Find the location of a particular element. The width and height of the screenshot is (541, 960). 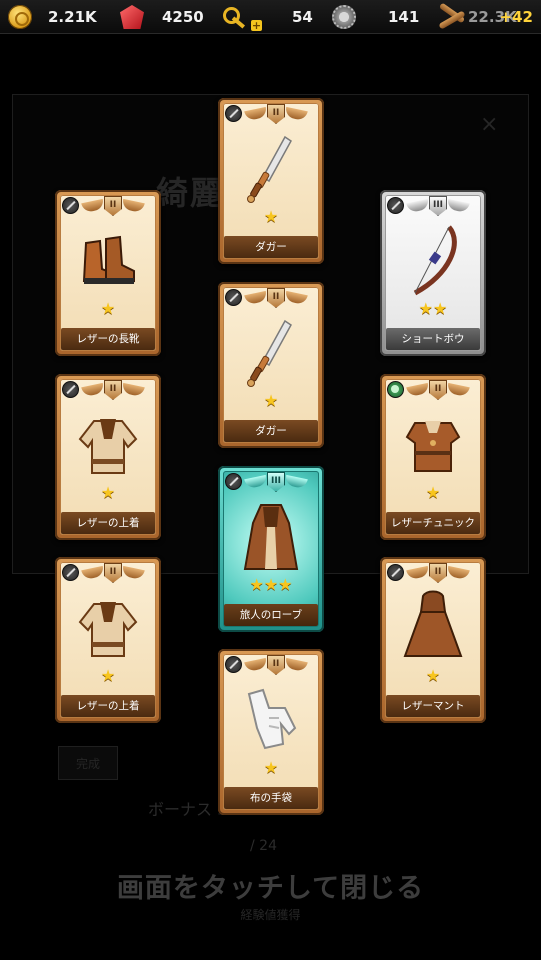

tap-to-close-prompt: 画面をタッチして閉じる is located at coordinates (270, 885).